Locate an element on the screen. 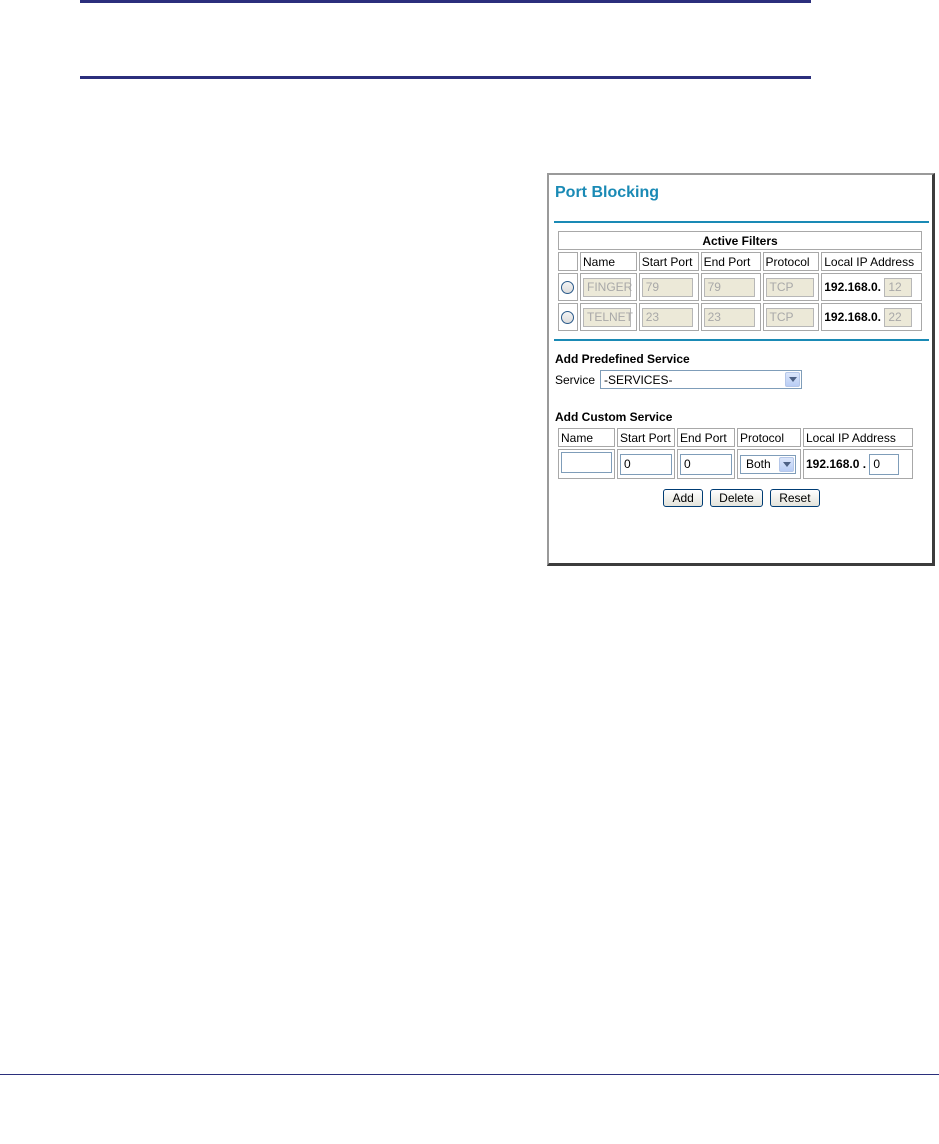 Image resolution: width=939 pixels, height=1144 pixels. add-button: Add is located at coordinates (683, 498).